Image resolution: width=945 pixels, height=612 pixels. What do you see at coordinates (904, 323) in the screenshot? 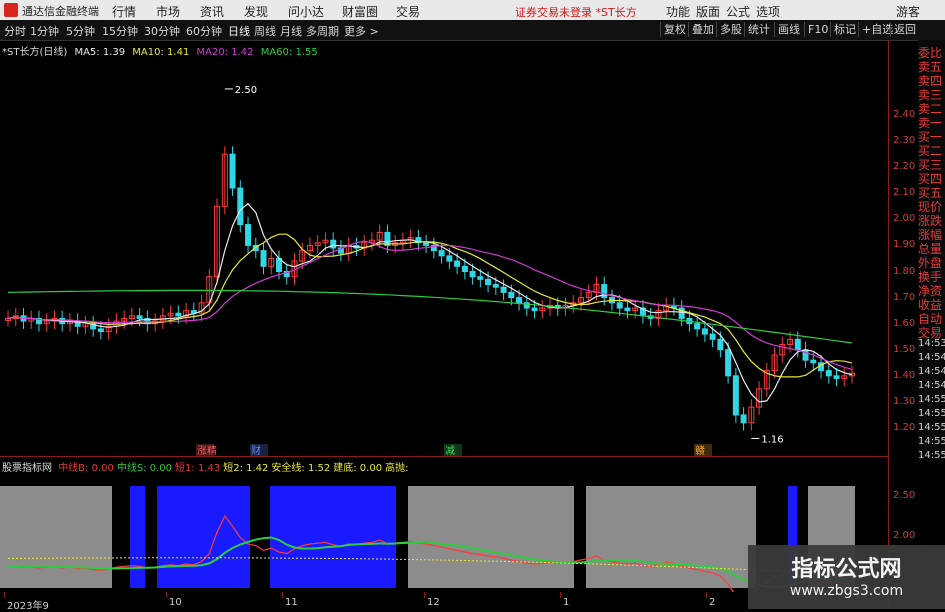
I see `price-tick-label: 1.60` at bounding box center [904, 323].